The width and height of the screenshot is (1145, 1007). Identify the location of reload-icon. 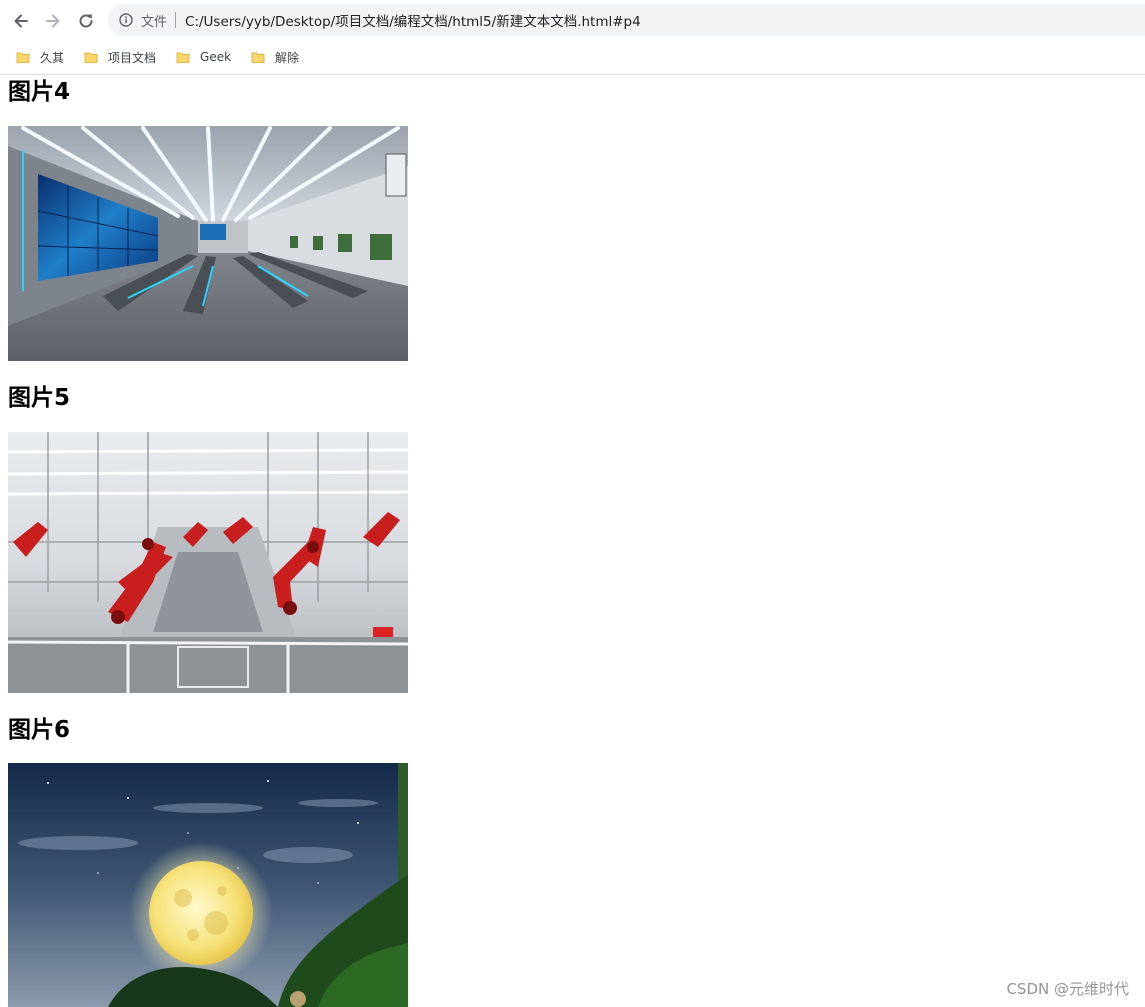
(86, 21).